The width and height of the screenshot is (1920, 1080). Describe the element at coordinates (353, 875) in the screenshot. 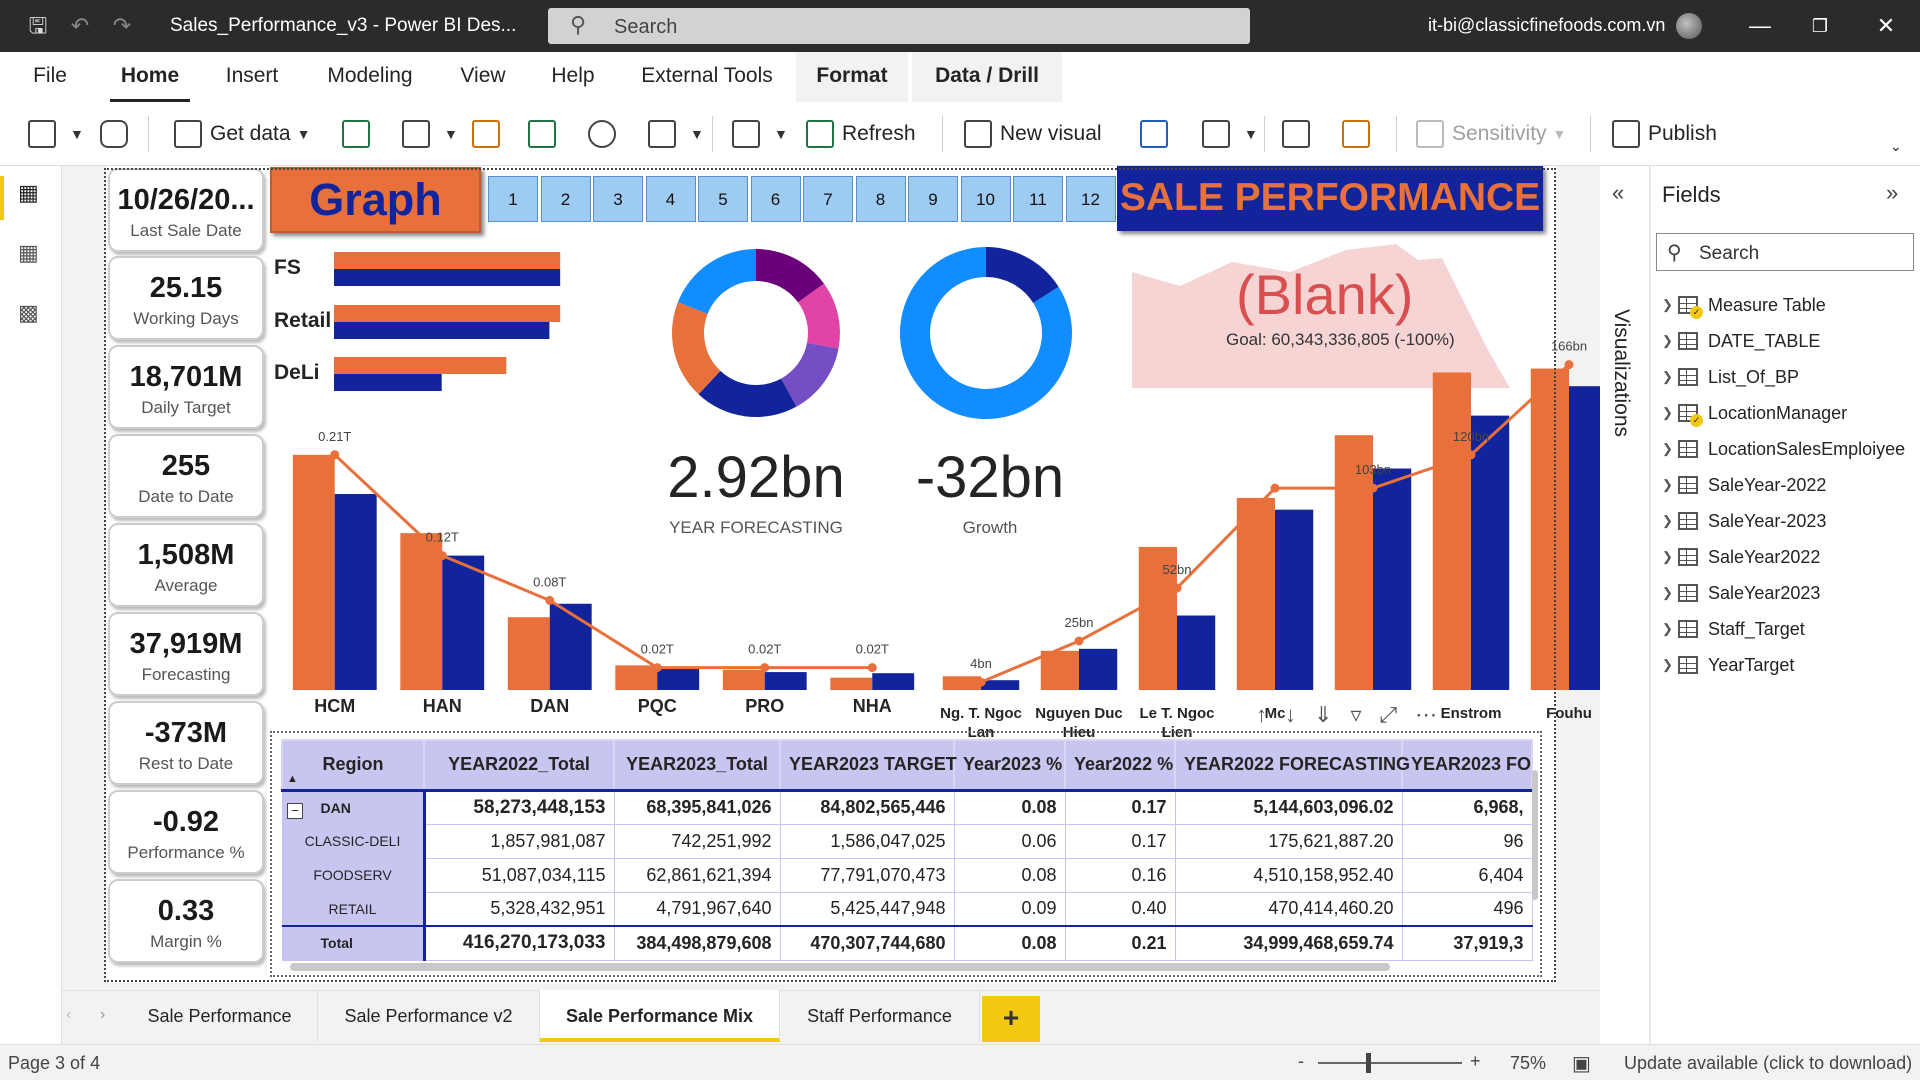

I see `matrix-row-header: FOODSERV` at that location.